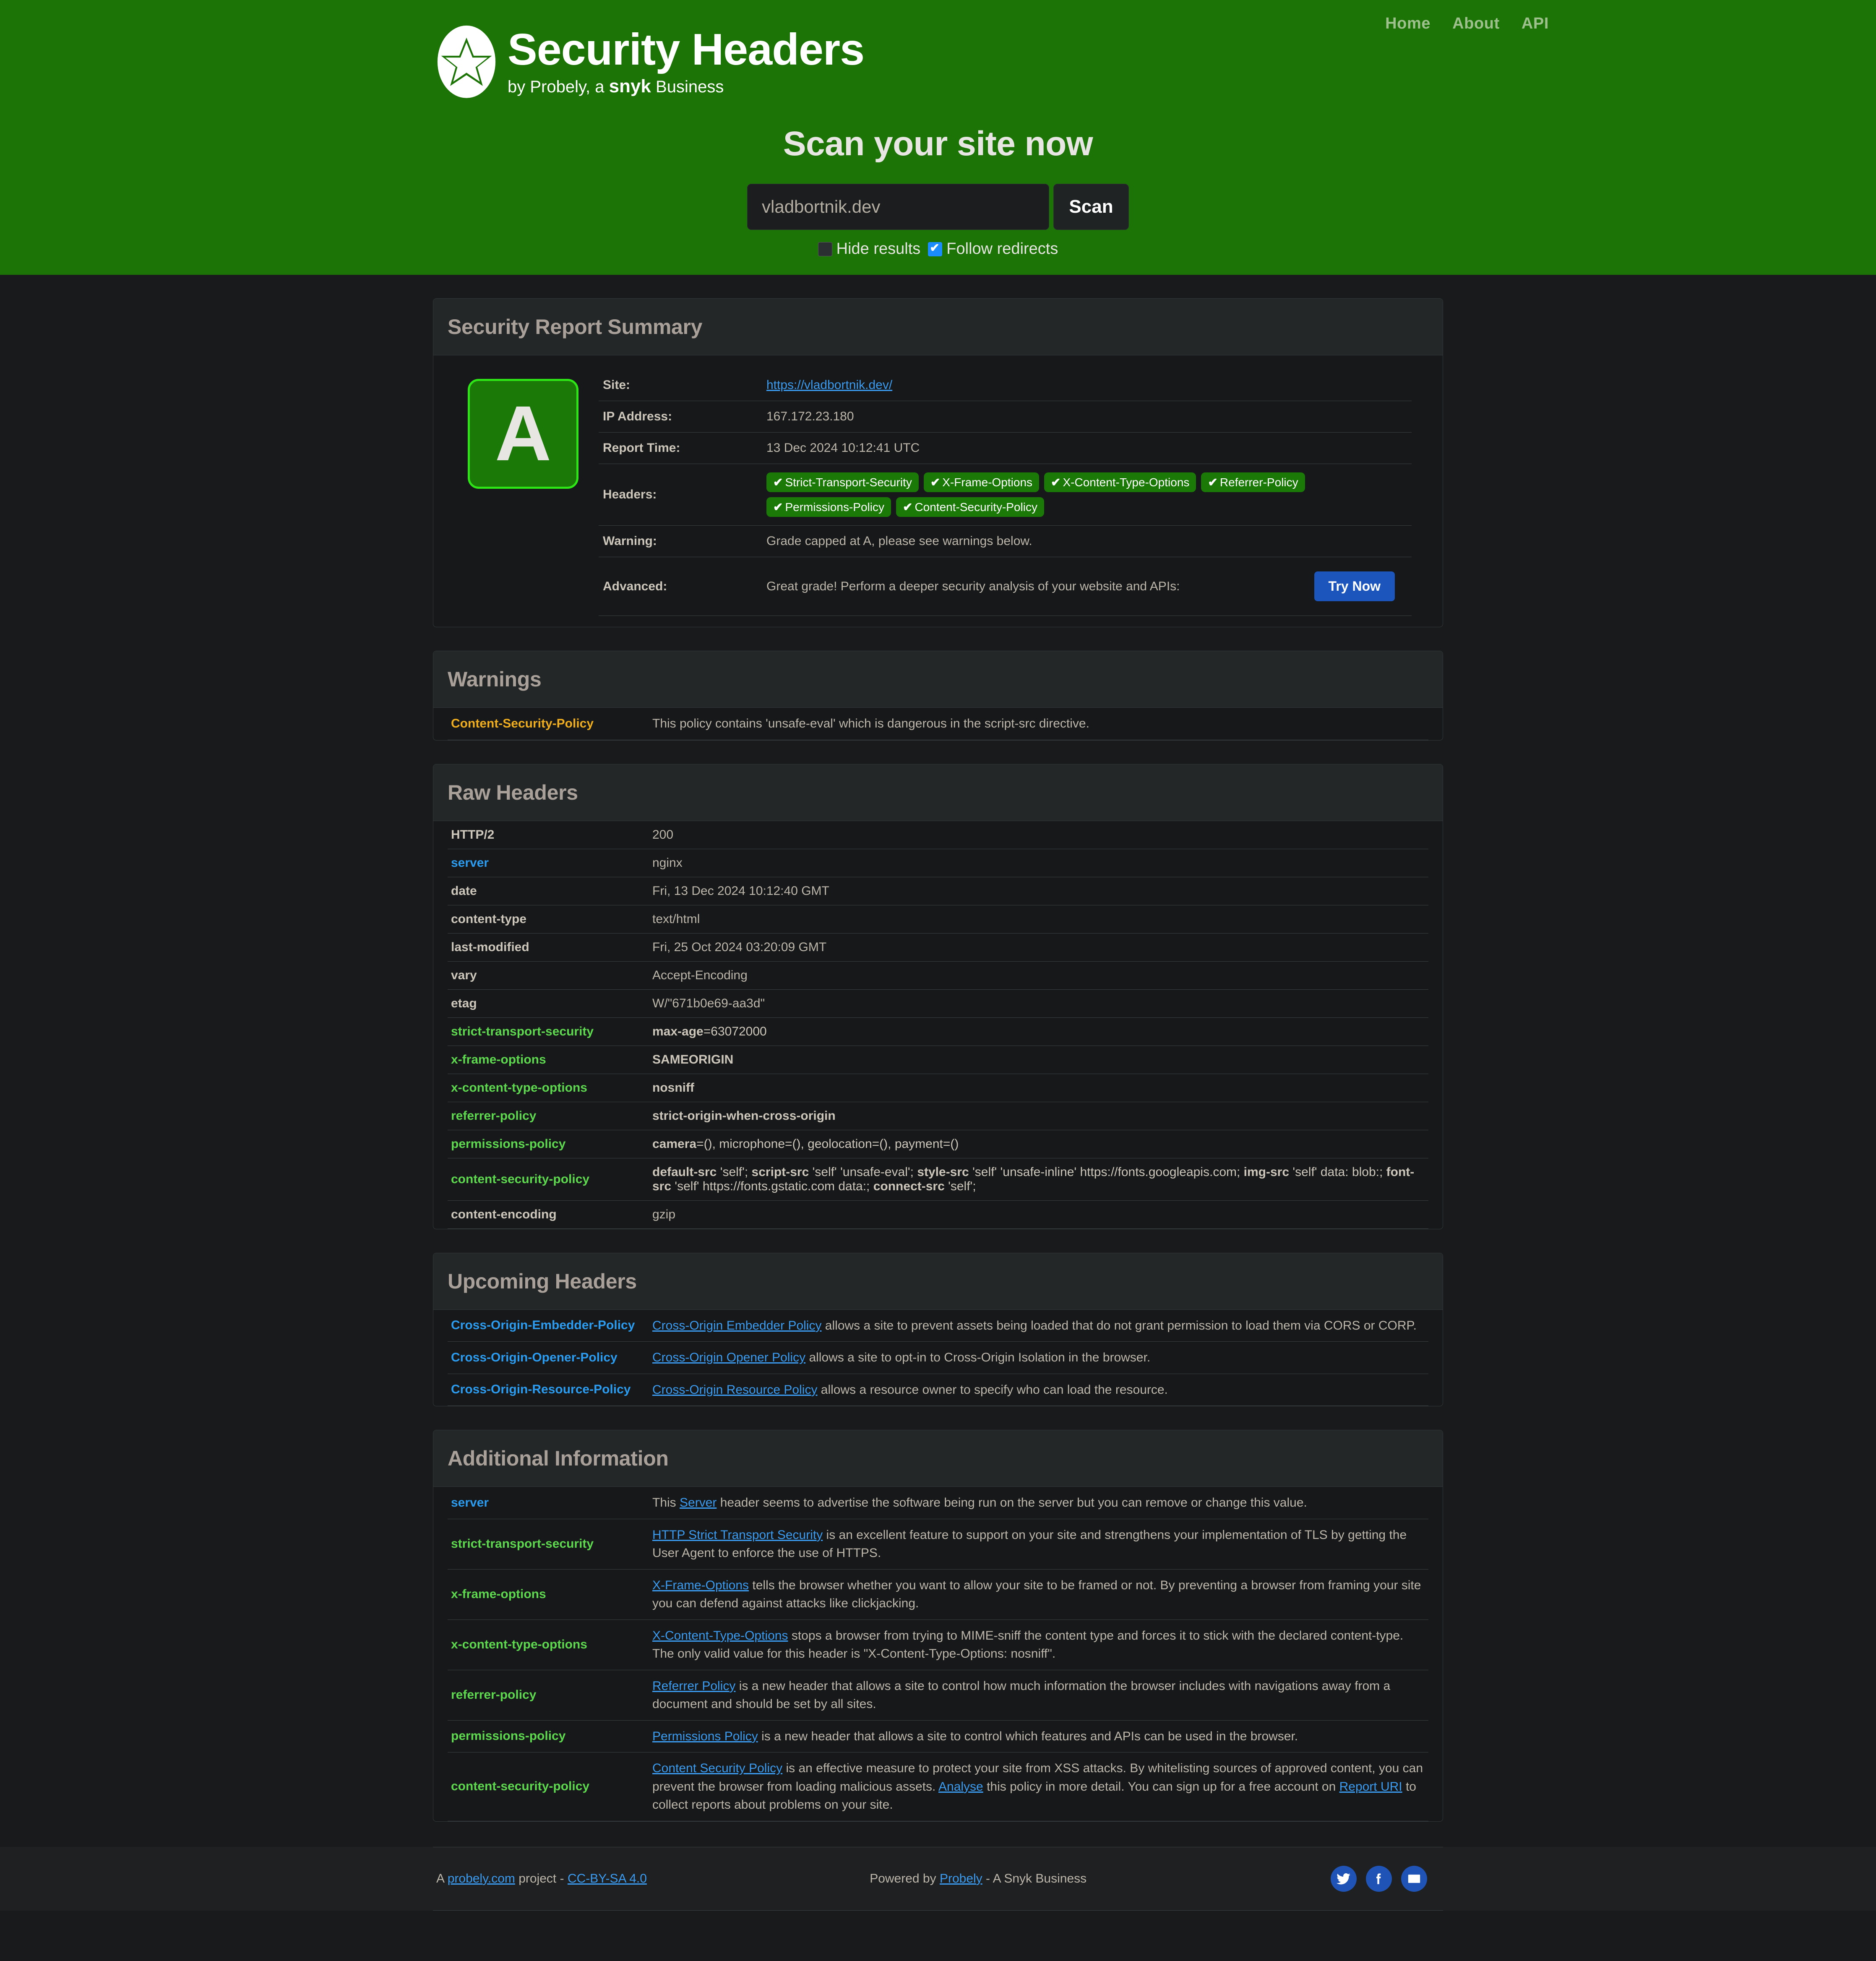 The width and height of the screenshot is (1876, 1961). Describe the element at coordinates (534, 1357) in the screenshot. I see `upcoming-header-name: Cross-Origin-Opener-Policy` at that location.